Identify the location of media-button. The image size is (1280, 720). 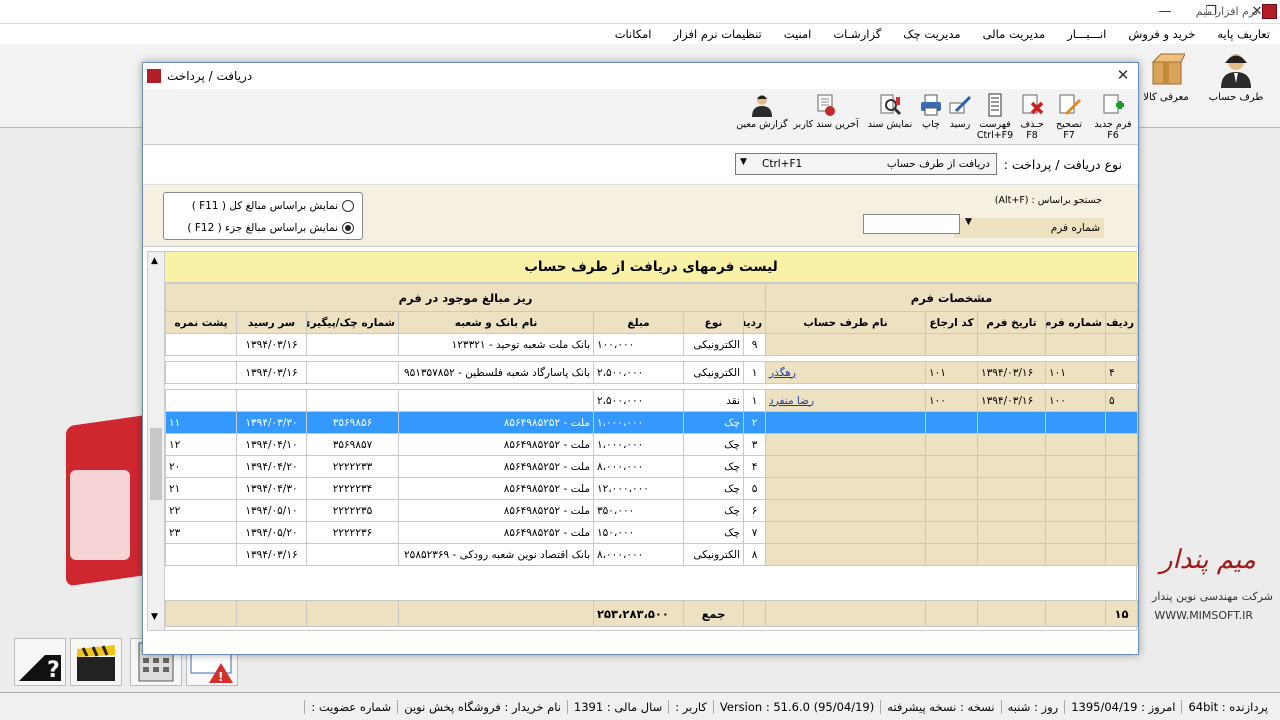
(96, 662).